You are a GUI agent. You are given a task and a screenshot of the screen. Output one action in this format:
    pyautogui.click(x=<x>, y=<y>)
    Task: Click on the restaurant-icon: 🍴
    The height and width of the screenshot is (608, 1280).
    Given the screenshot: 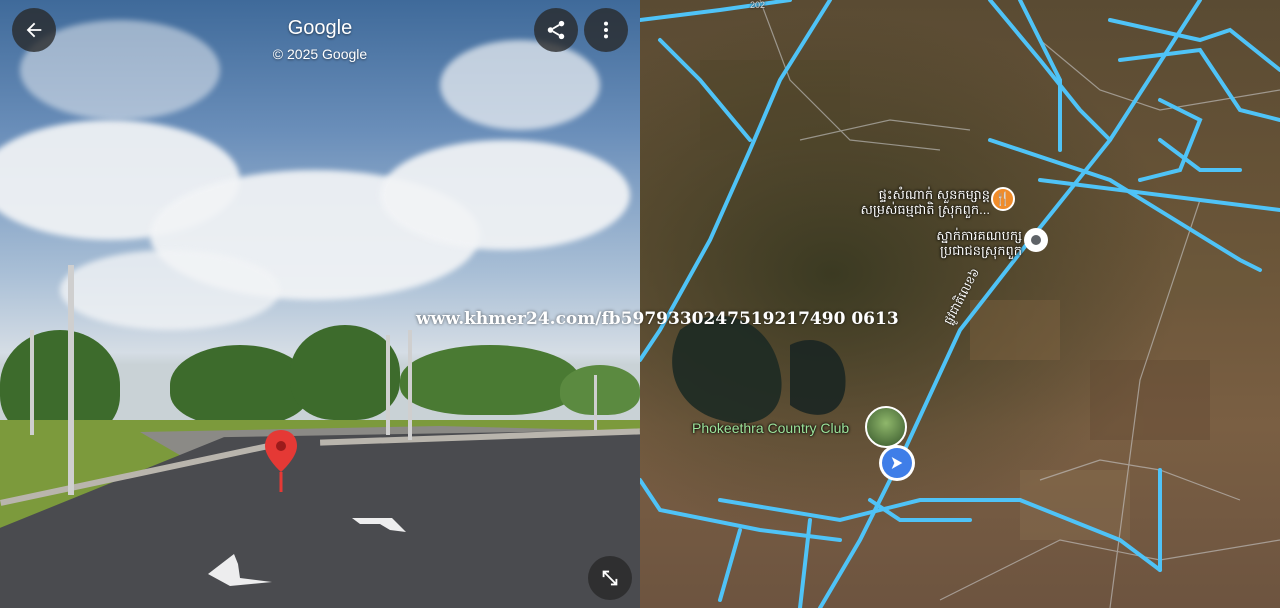 What is the action you would take?
    pyautogui.click(x=1003, y=199)
    